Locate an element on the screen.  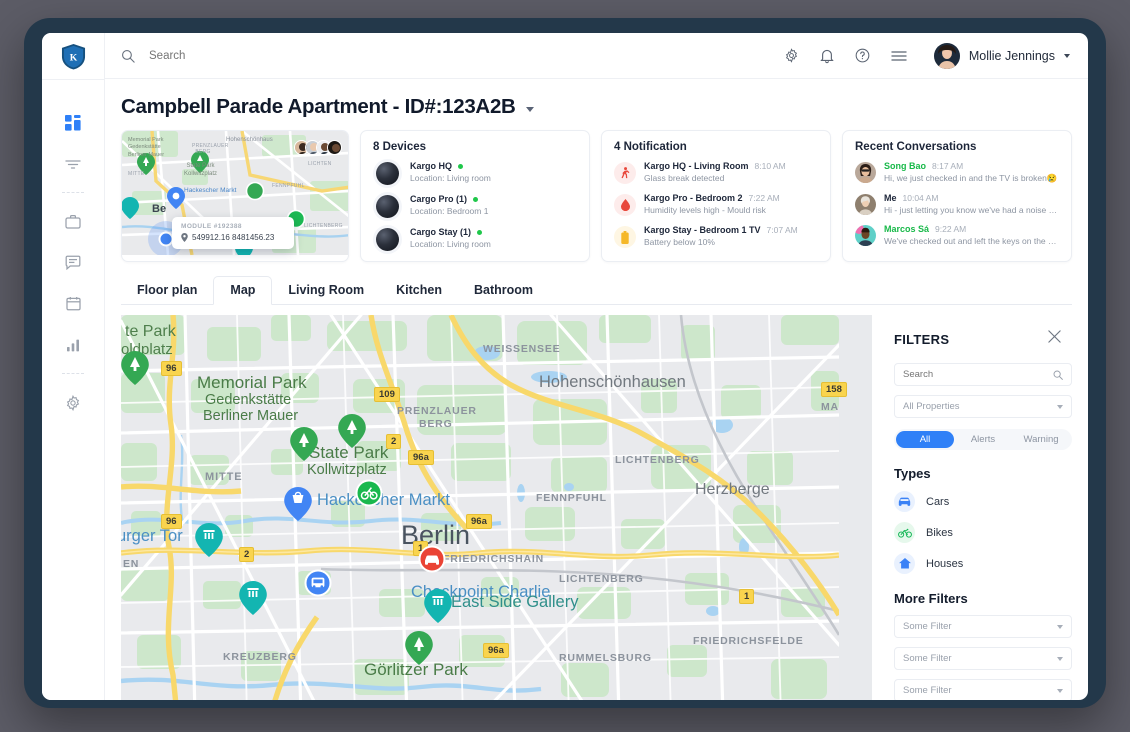
menu-button is located at coordinates (899, 56).